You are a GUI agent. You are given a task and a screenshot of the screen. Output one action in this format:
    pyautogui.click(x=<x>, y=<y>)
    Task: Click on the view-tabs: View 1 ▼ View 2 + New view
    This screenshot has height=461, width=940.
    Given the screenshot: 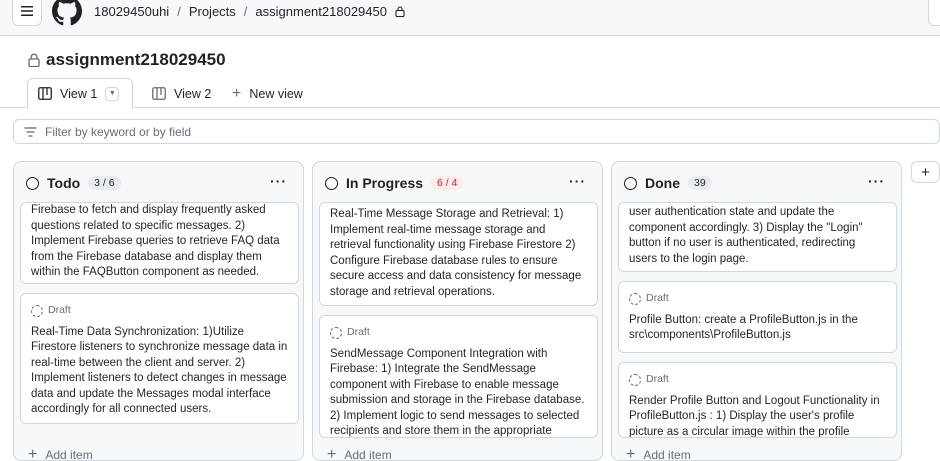 What is the action you would take?
    pyautogui.click(x=470, y=93)
    